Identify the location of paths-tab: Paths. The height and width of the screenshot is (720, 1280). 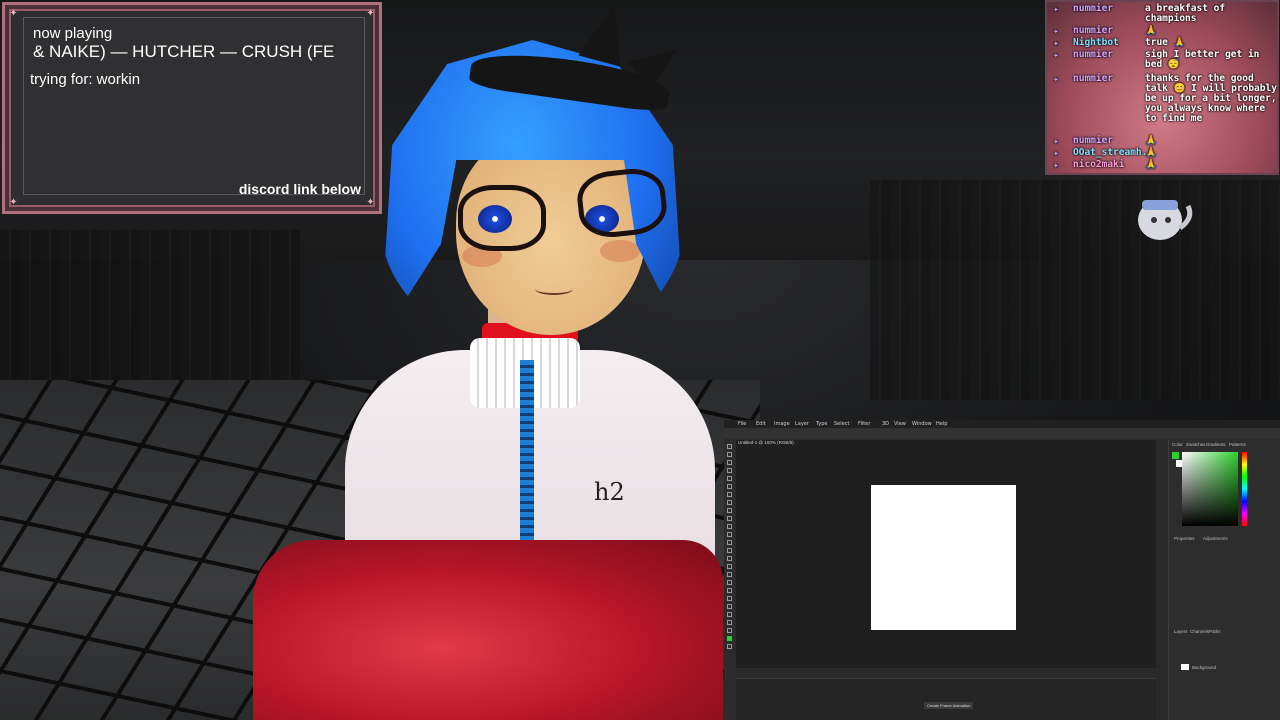
(1215, 631).